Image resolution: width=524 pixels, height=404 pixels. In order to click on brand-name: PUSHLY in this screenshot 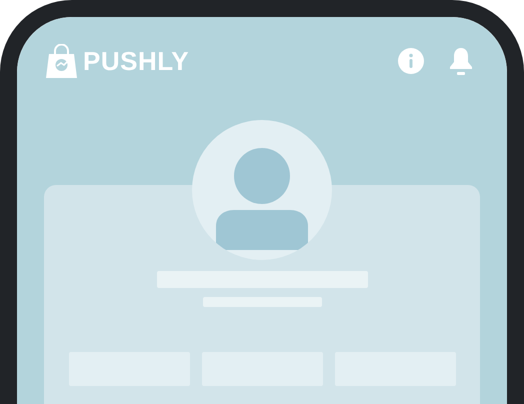, I will do `click(136, 61)`.